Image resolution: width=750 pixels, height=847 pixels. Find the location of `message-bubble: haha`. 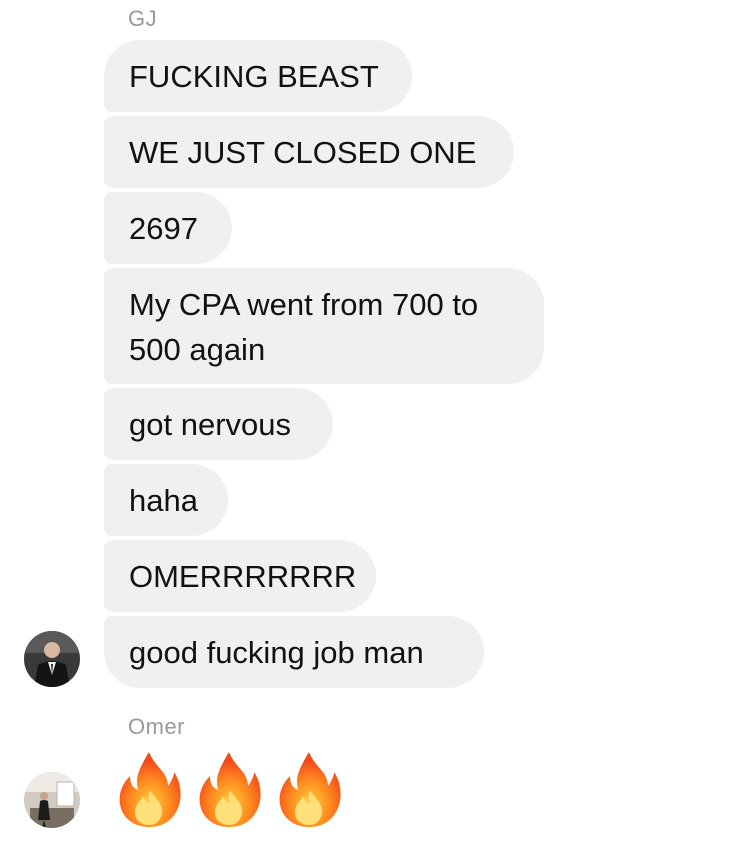

message-bubble: haha is located at coordinates (166, 500).